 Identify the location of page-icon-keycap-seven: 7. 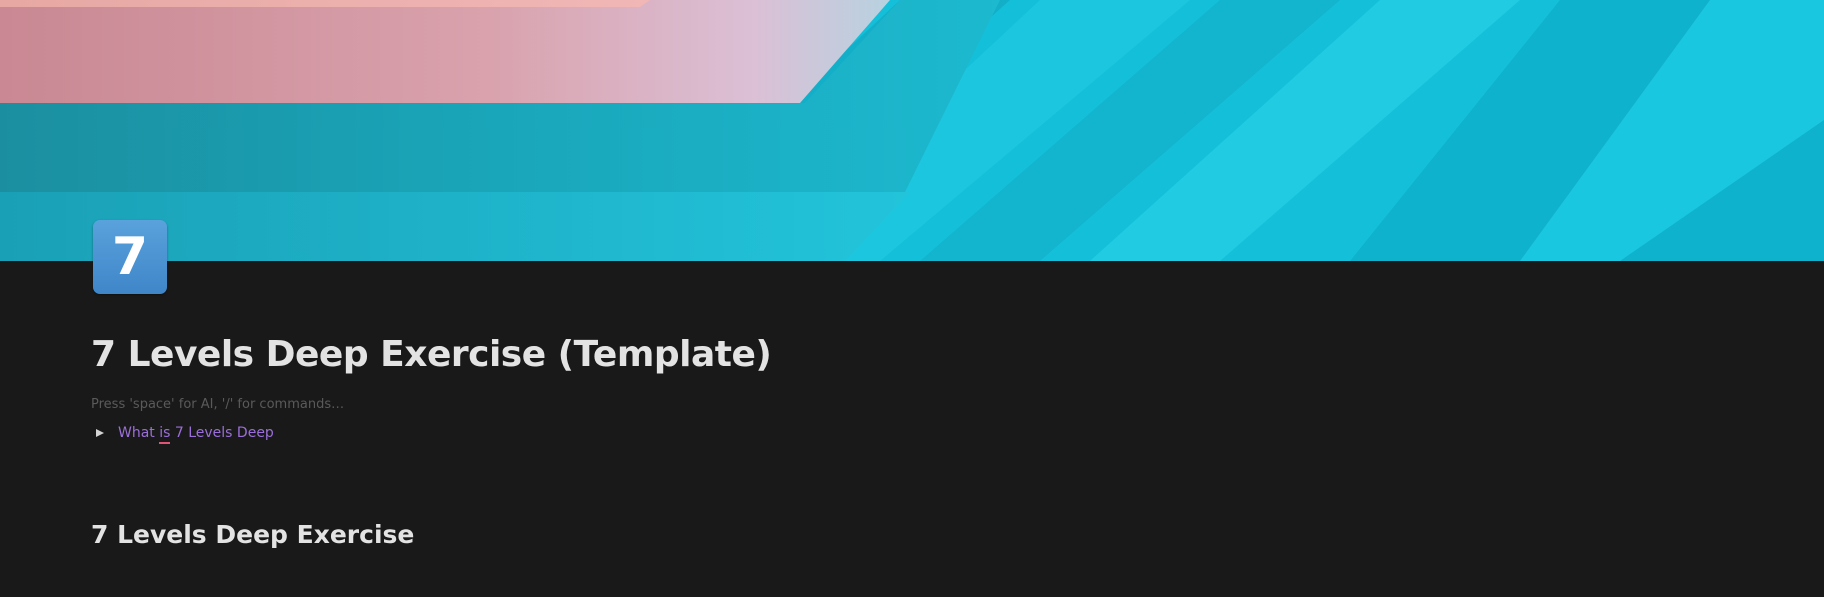
(130, 257).